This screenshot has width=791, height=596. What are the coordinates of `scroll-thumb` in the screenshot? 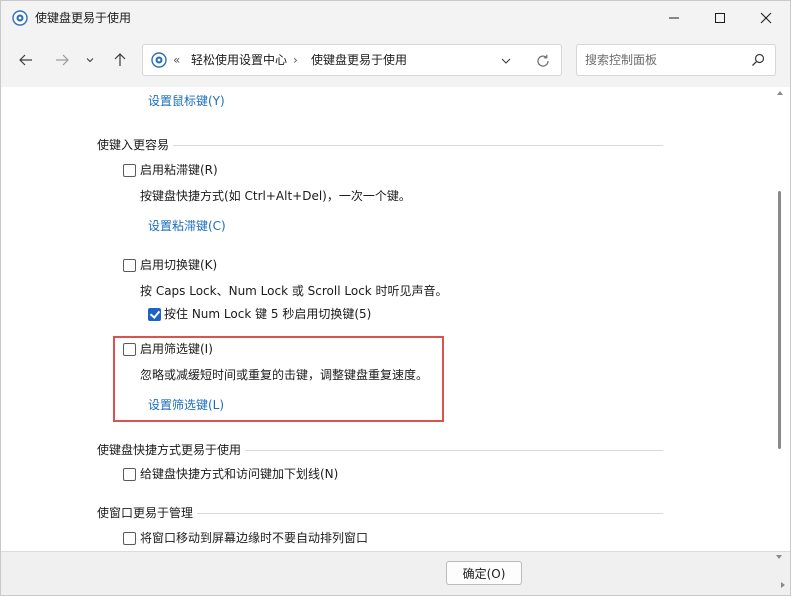 It's located at (779, 320).